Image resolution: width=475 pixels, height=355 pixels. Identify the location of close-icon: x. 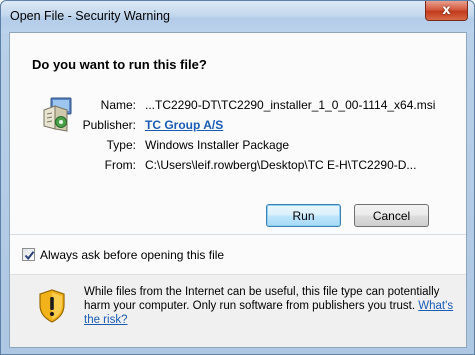
(446, 10).